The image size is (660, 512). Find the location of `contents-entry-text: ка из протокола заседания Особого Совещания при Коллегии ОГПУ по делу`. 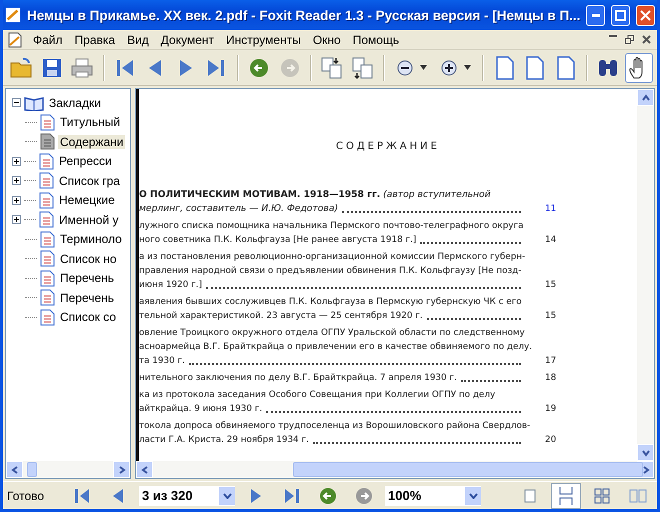

contents-entry-text: ка из протокола заседания Особого Совещания при Коллегии ОГПУ по делу is located at coordinates (317, 395).